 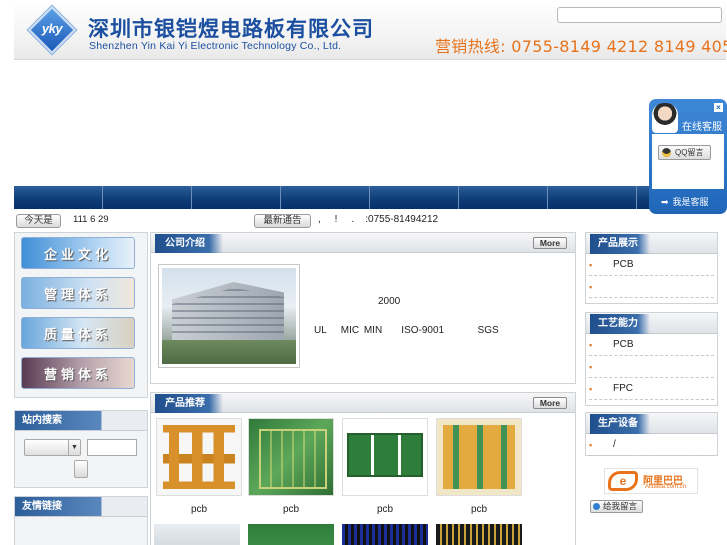 I want to click on process-capability-box: 工艺能力 ▪ PCB ▪ ▪ FPC, so click(x=651, y=359).